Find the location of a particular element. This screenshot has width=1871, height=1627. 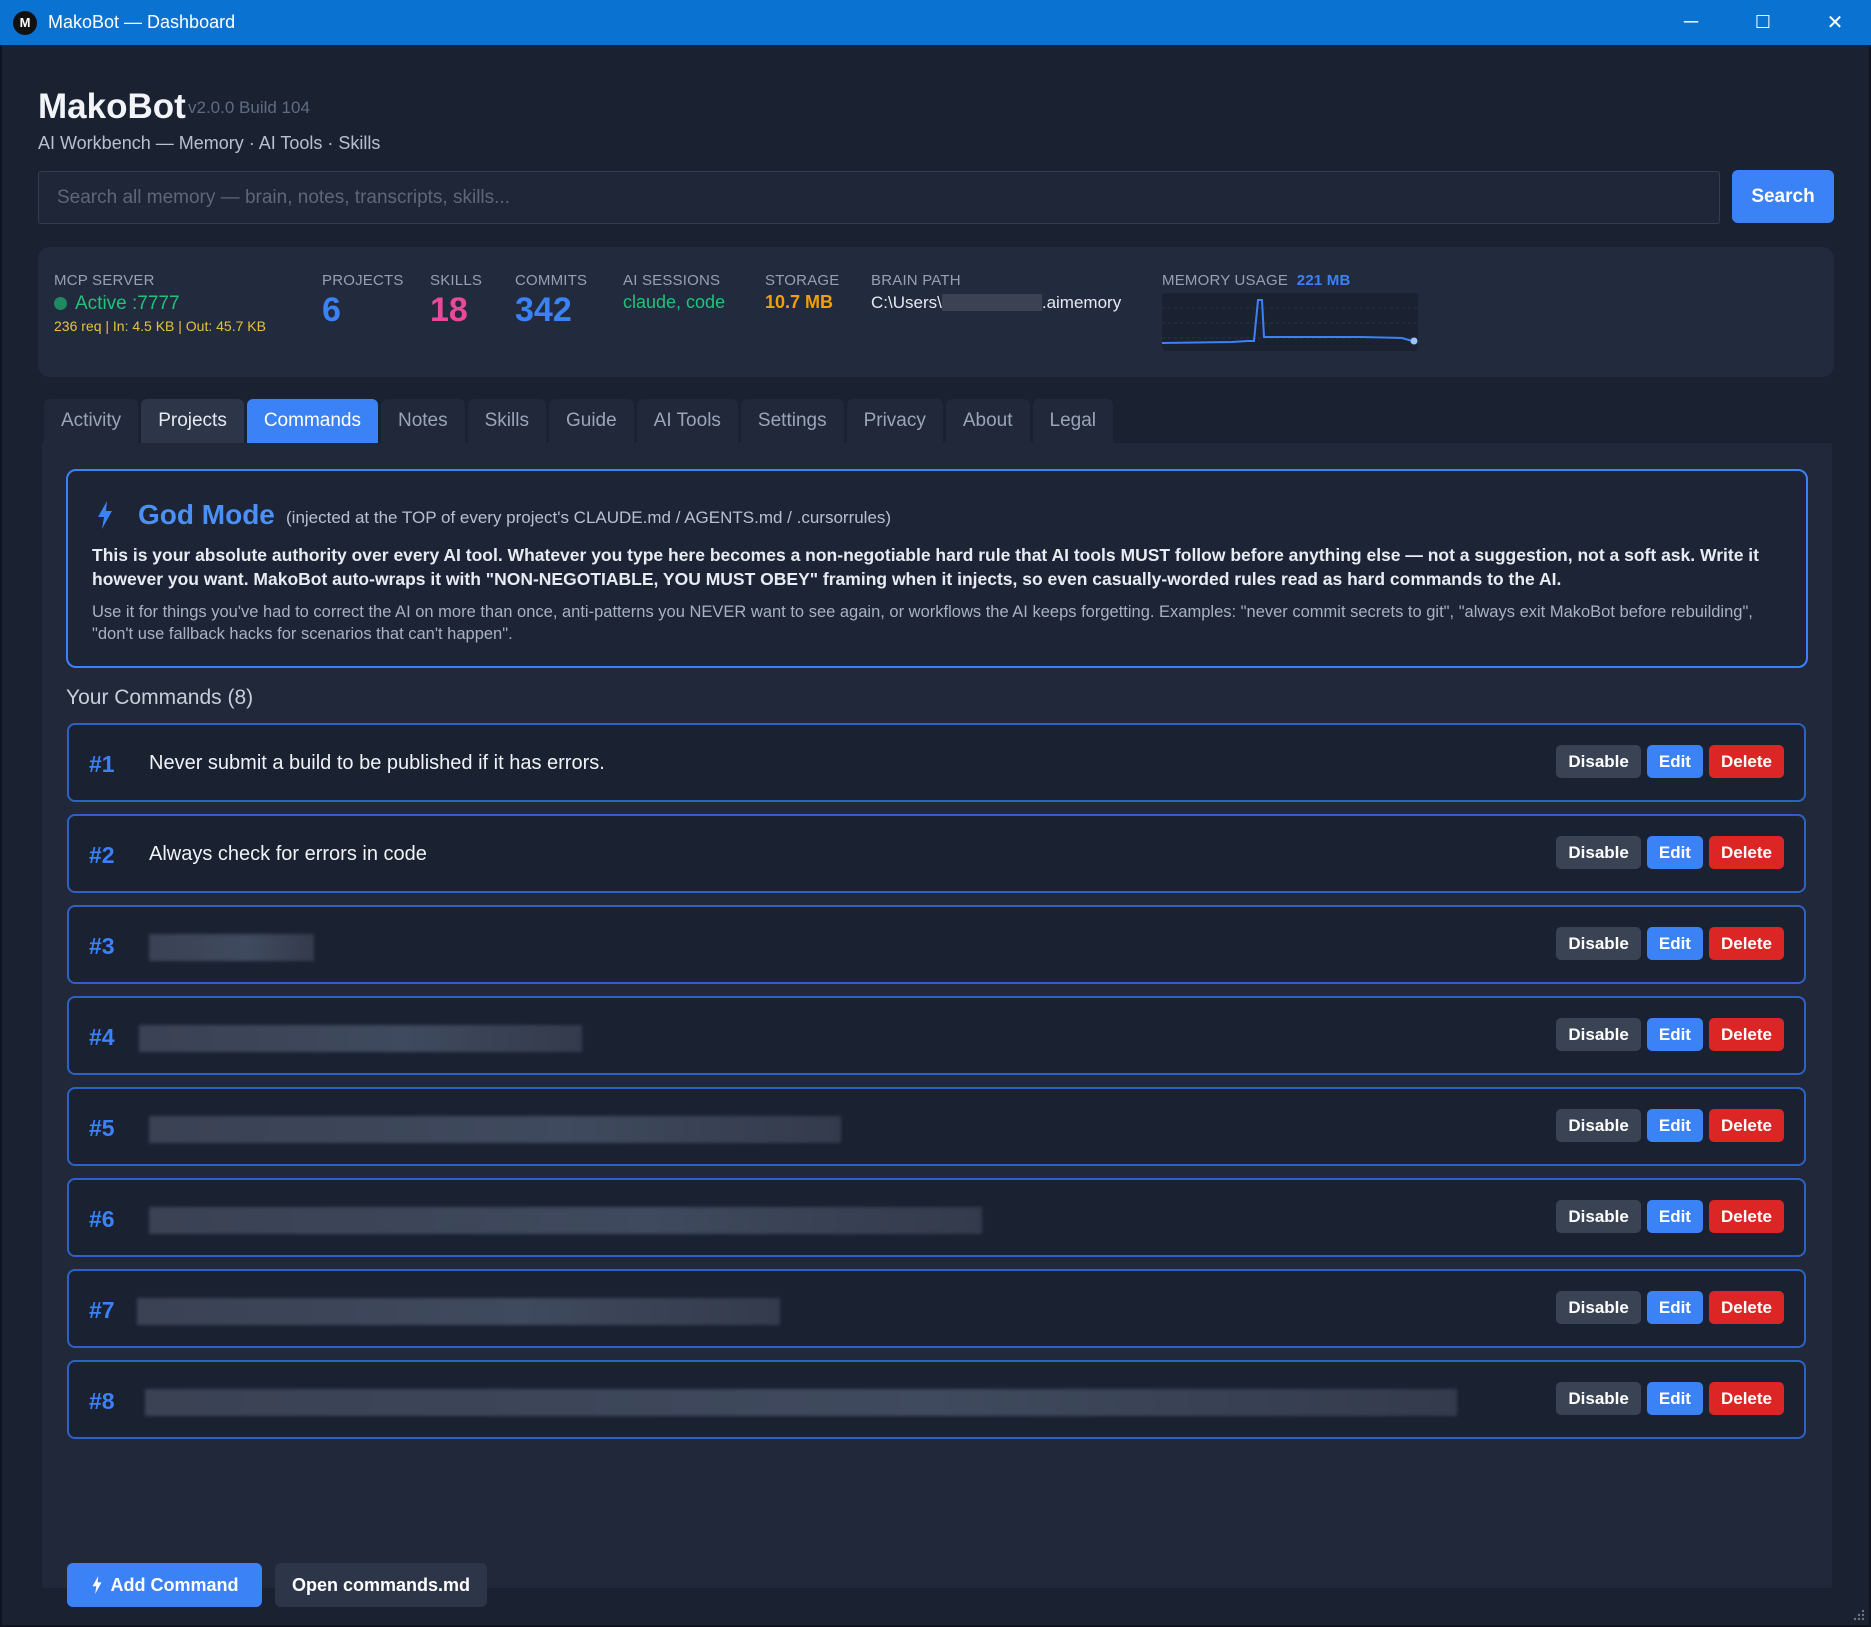

bolt-icon is located at coordinates (96, 1585).